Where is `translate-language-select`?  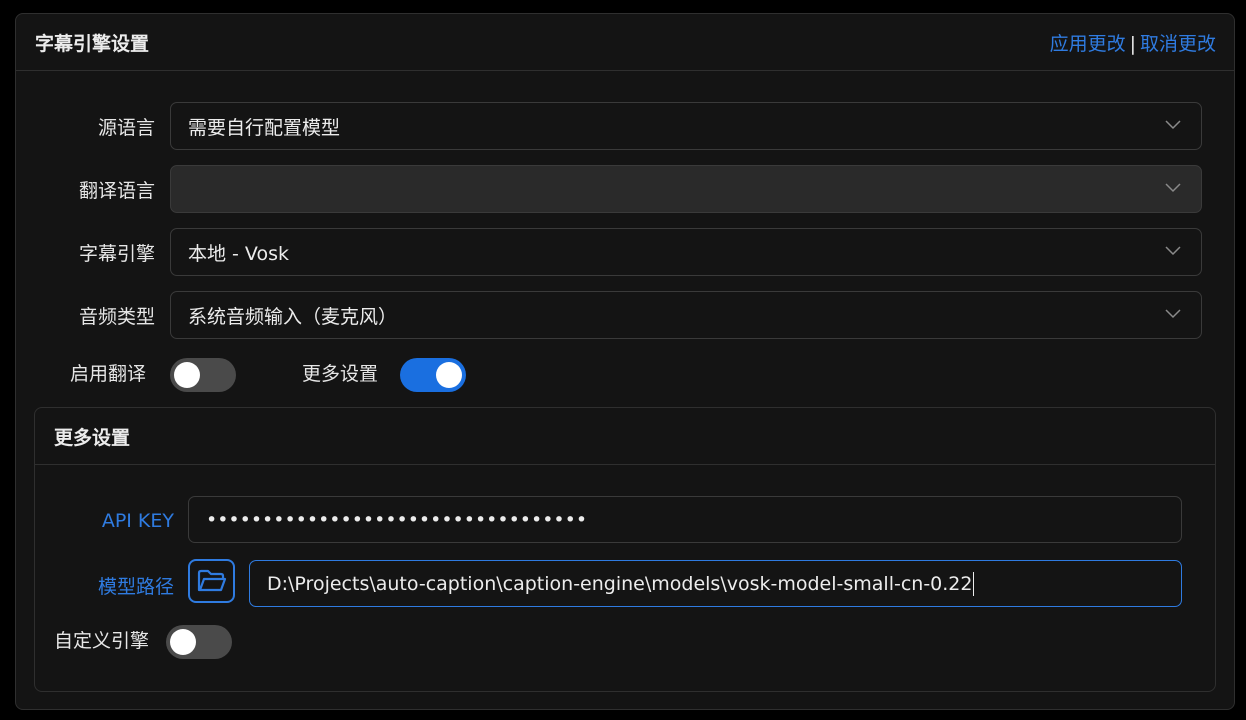
translate-language-select is located at coordinates (686, 189).